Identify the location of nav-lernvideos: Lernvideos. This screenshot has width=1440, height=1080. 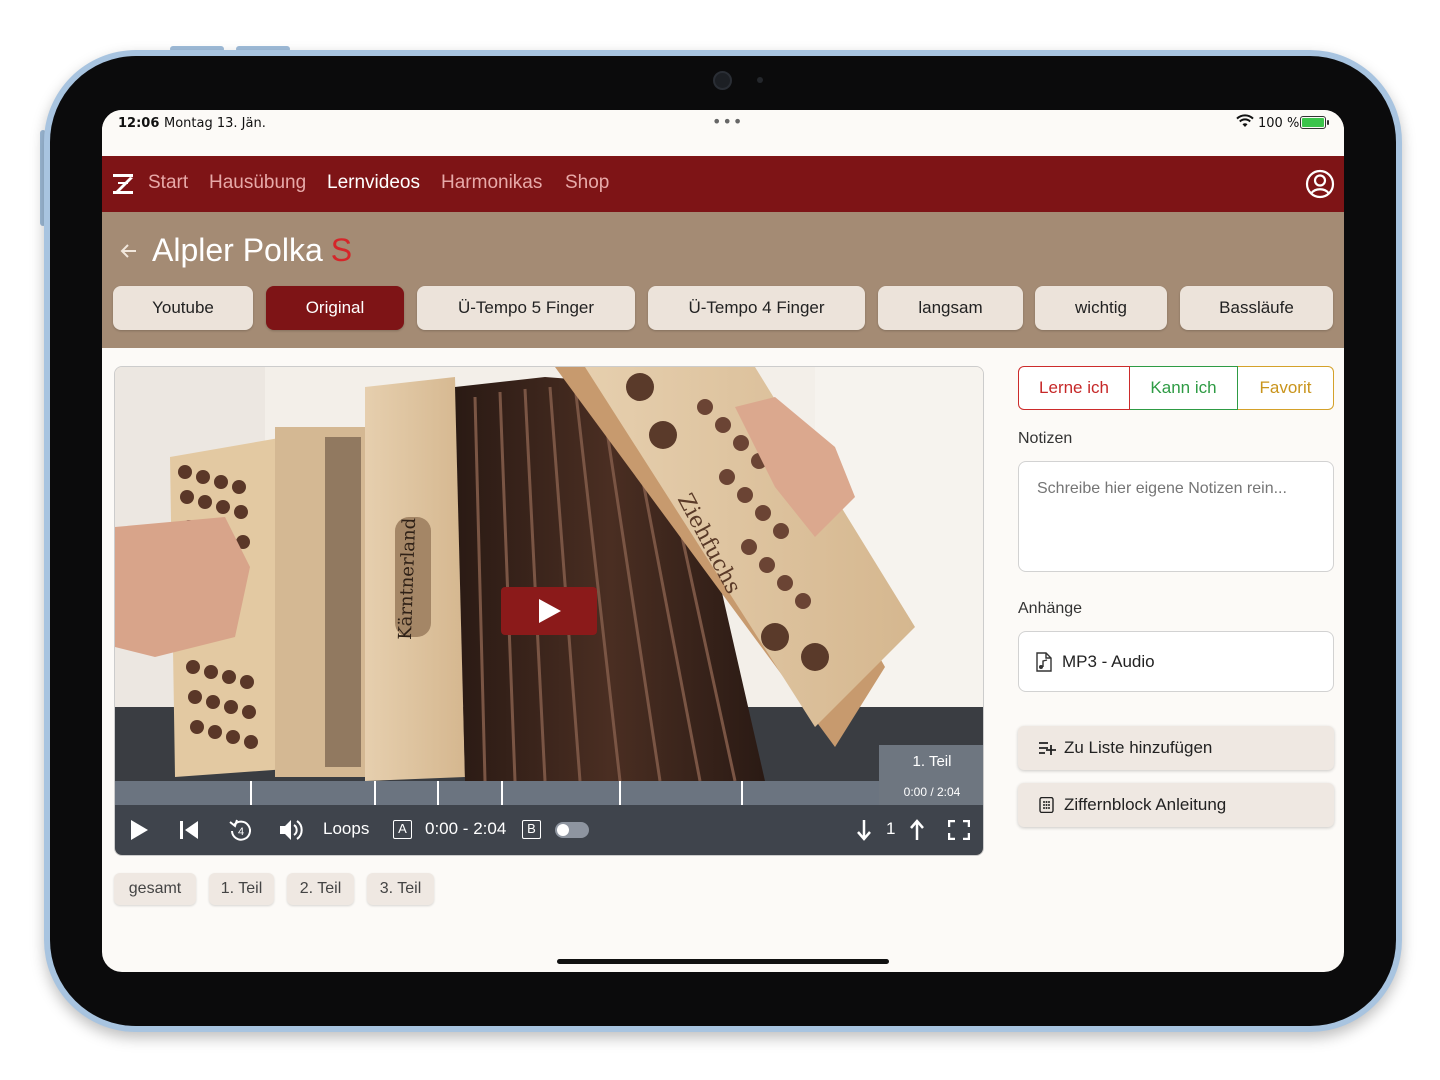
(373, 183).